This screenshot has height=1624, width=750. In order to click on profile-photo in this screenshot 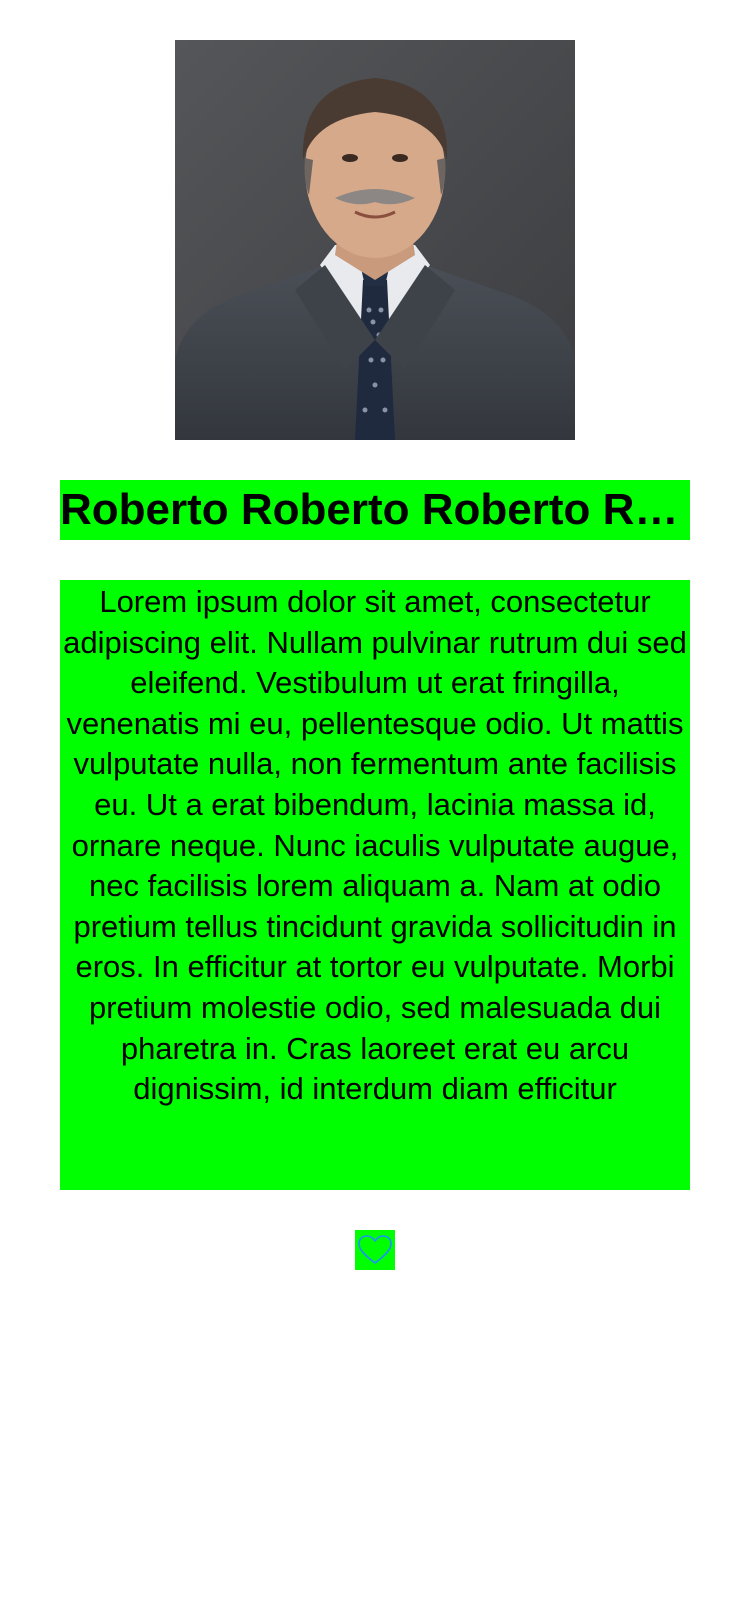, I will do `click(375, 240)`.